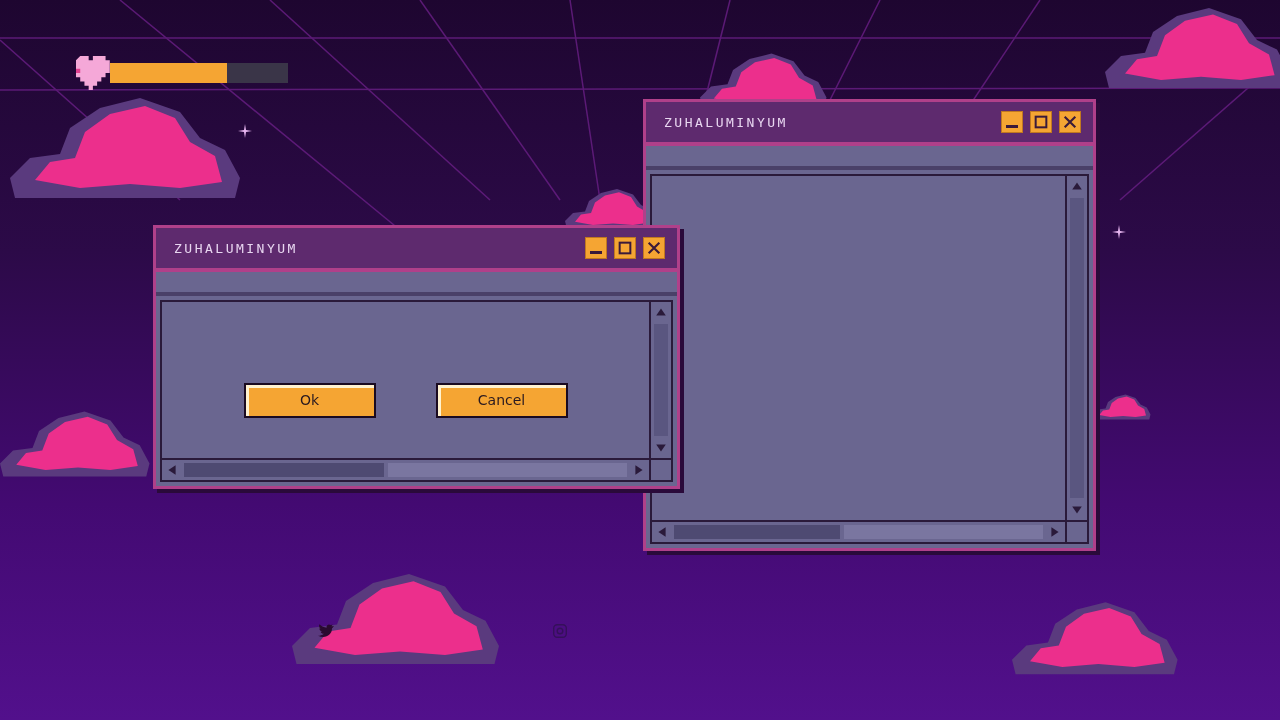 The image size is (1280, 720). What do you see at coordinates (309, 400) in the screenshot?
I see `ok-button: Ok` at bounding box center [309, 400].